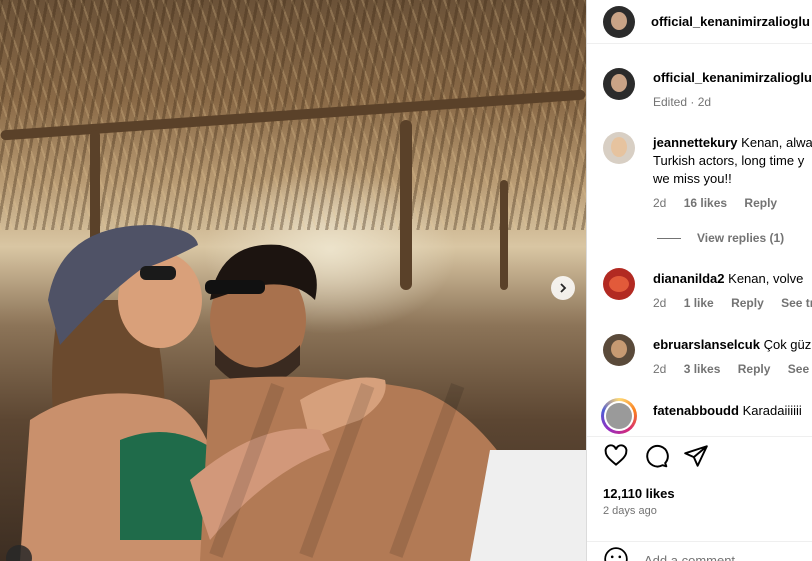 Image resolution: width=812 pixels, height=561 pixels. Describe the element at coordinates (776, 142) in the screenshot. I see `comment-text-line: Kenan, alwa` at that location.